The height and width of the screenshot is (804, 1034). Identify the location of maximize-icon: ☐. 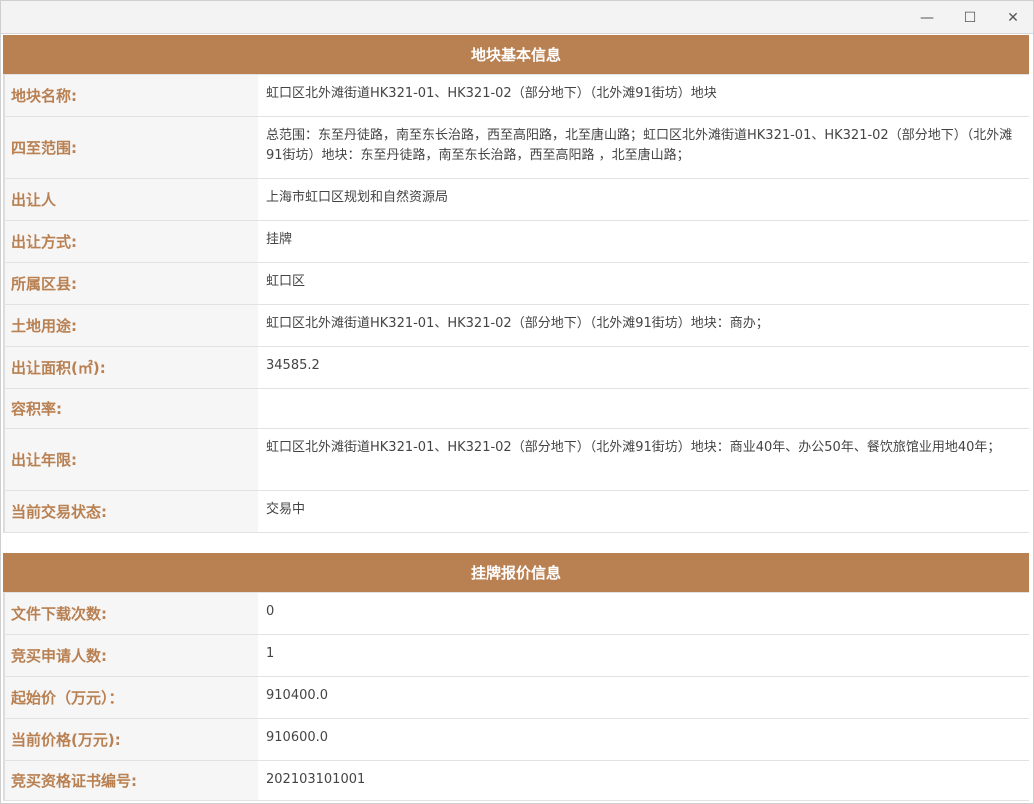
(970, 17).